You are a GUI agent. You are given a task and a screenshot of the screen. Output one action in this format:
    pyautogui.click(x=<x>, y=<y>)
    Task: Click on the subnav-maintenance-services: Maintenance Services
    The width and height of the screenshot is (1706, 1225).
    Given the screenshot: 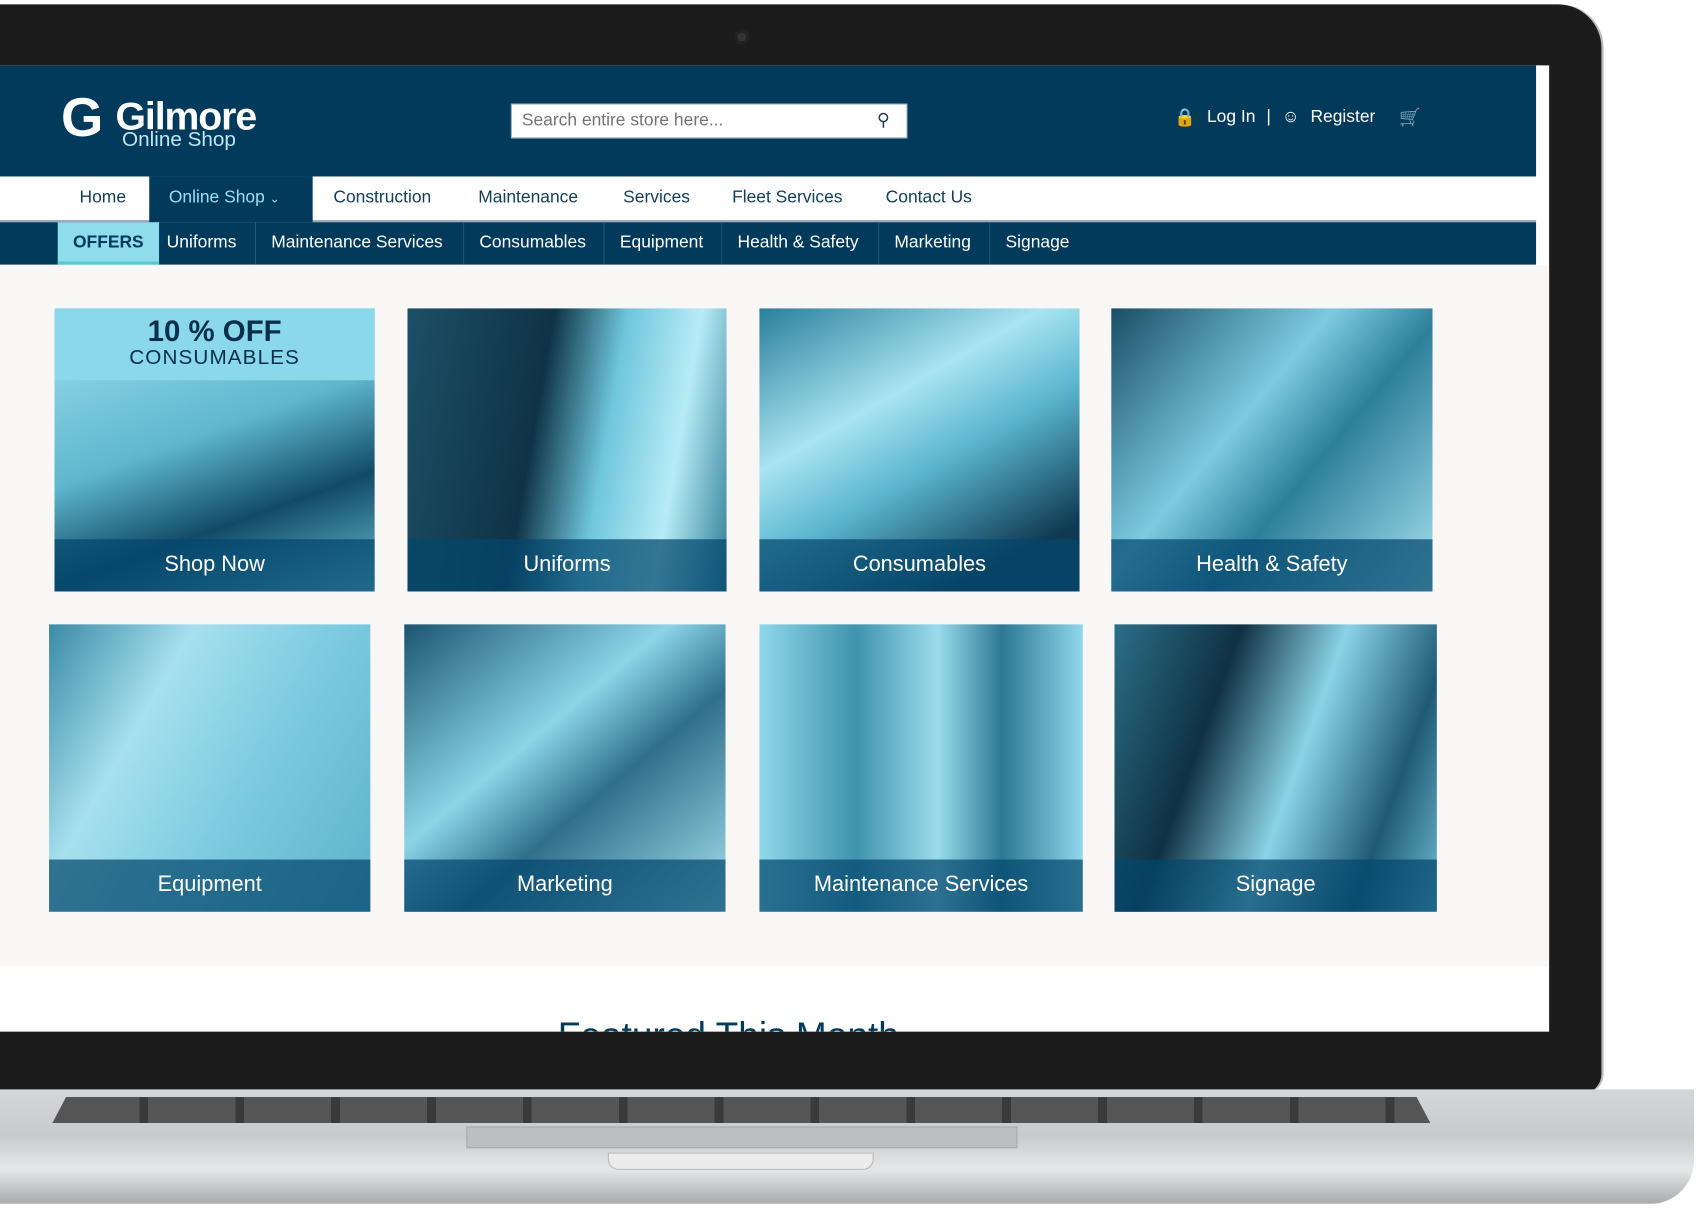 What is the action you would take?
    pyautogui.click(x=356, y=243)
    